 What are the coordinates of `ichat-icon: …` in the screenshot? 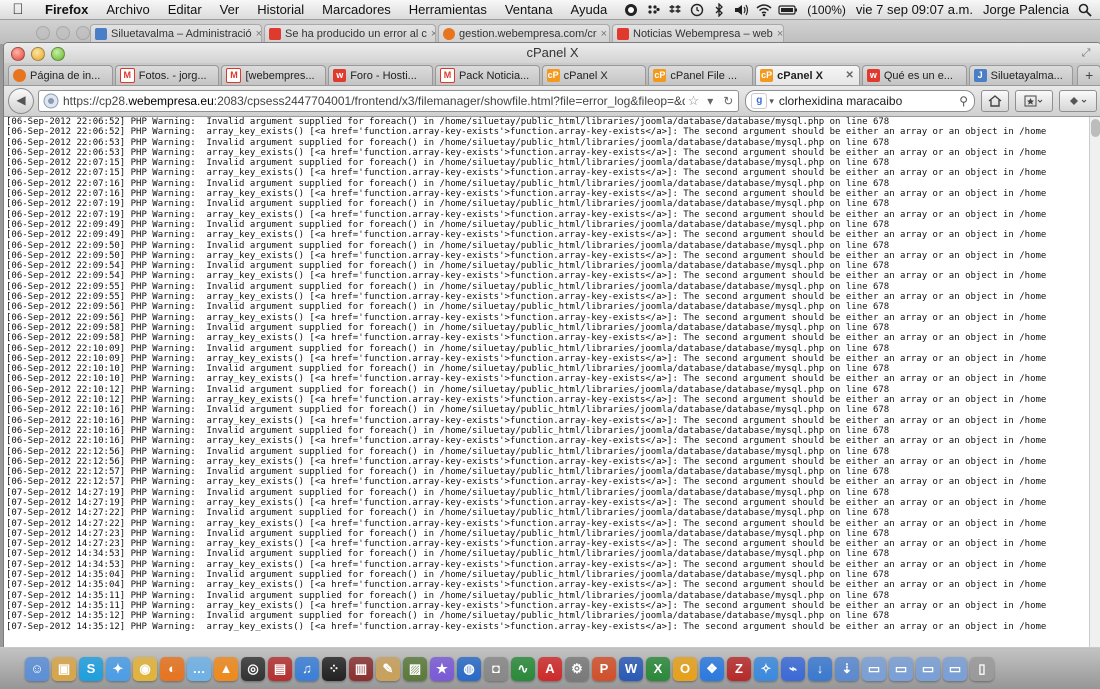 It's located at (199, 668).